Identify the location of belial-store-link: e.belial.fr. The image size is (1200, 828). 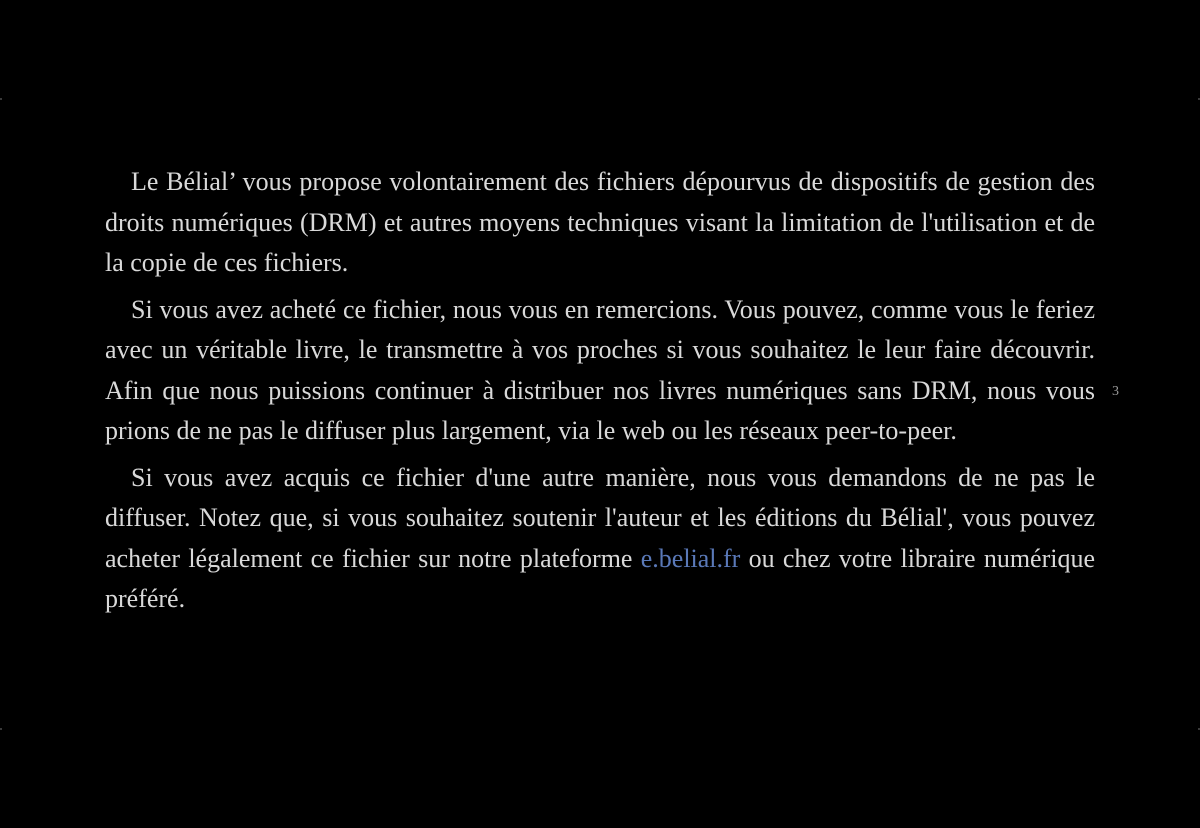
(691, 558).